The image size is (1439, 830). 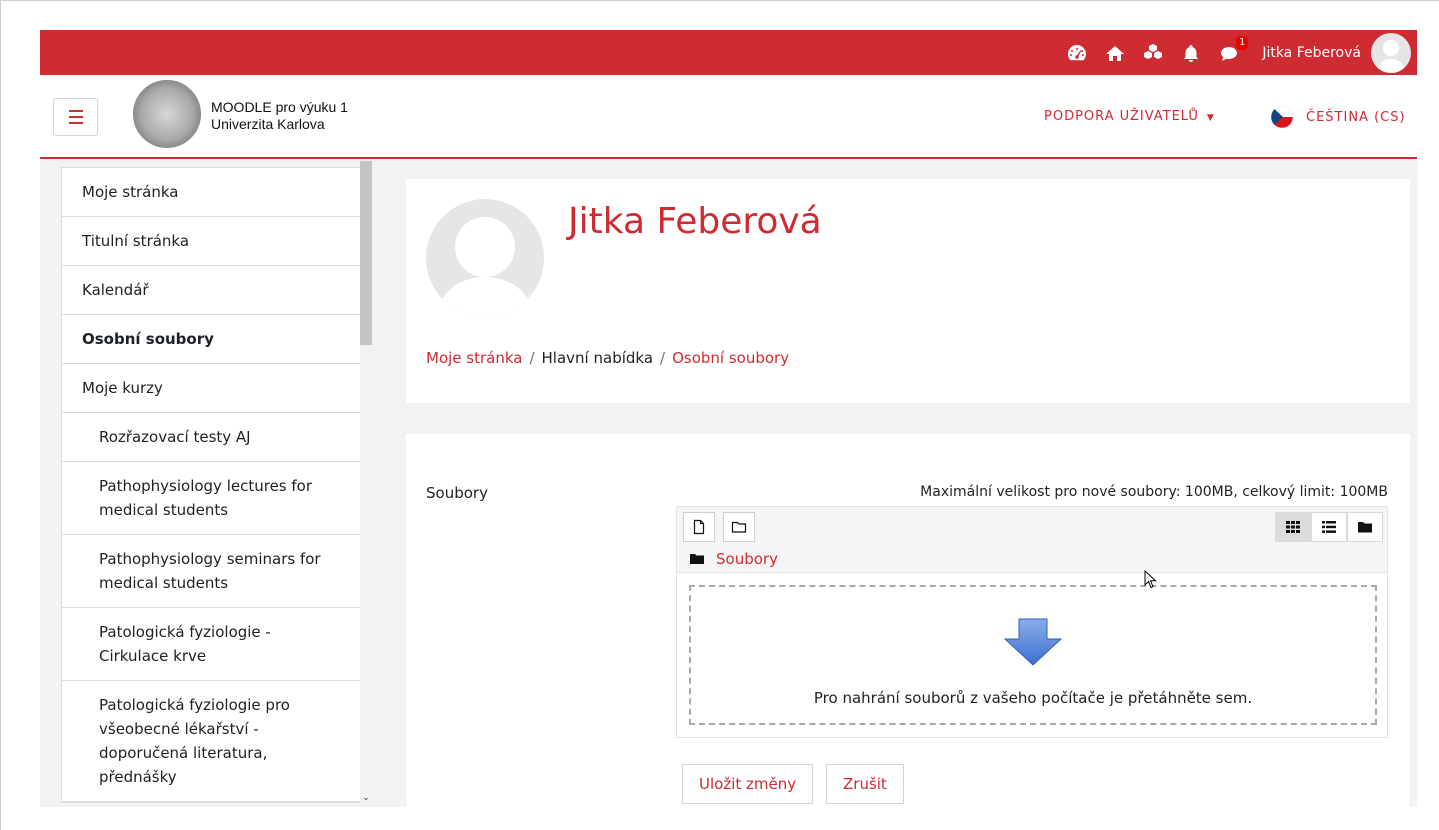 What do you see at coordinates (1311, 53) in the screenshot?
I see `user-menu-name: Jitka Feberová` at bounding box center [1311, 53].